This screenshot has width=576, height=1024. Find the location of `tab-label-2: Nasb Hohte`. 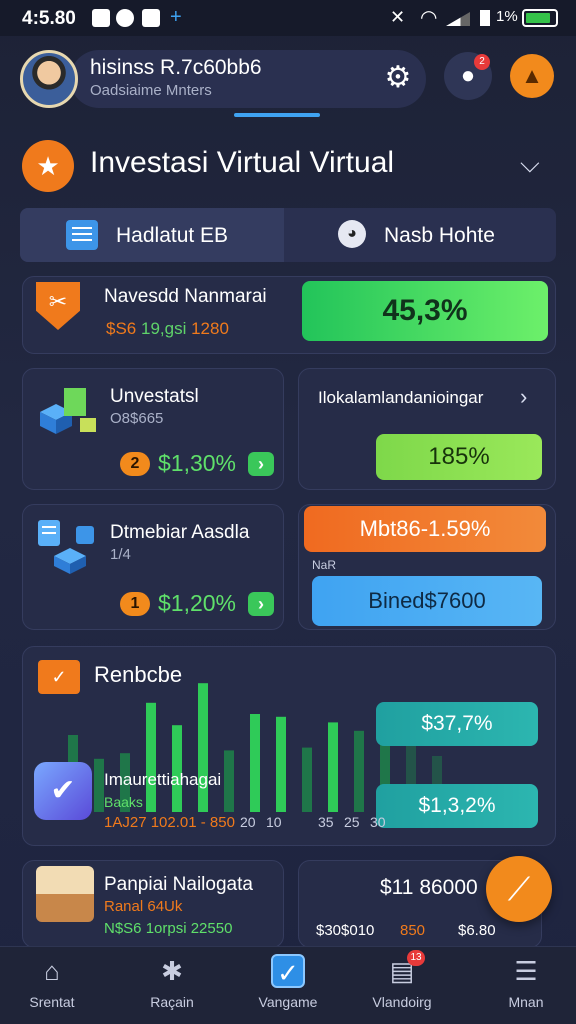

tab-label-2: Nasb Hohte is located at coordinates (439, 236).